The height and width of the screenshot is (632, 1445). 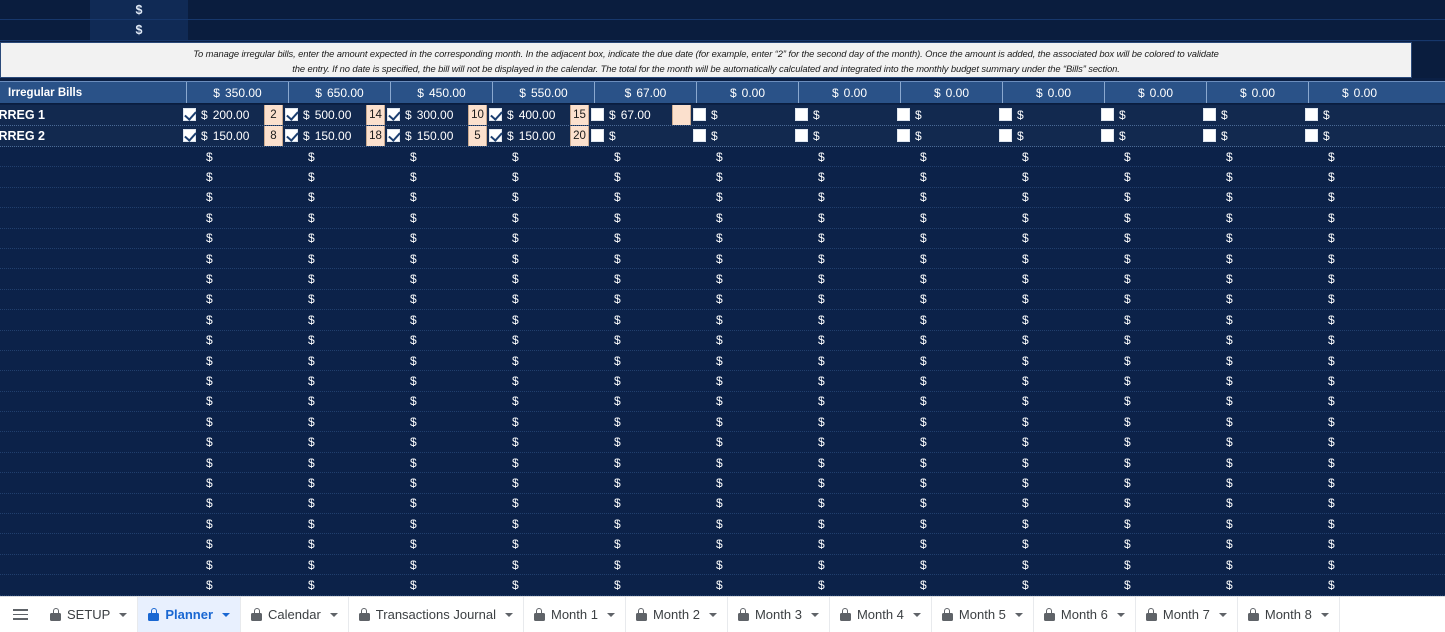 What do you see at coordinates (1187, 614) in the screenshot?
I see `sheet-tab-month-7: Month 7` at bounding box center [1187, 614].